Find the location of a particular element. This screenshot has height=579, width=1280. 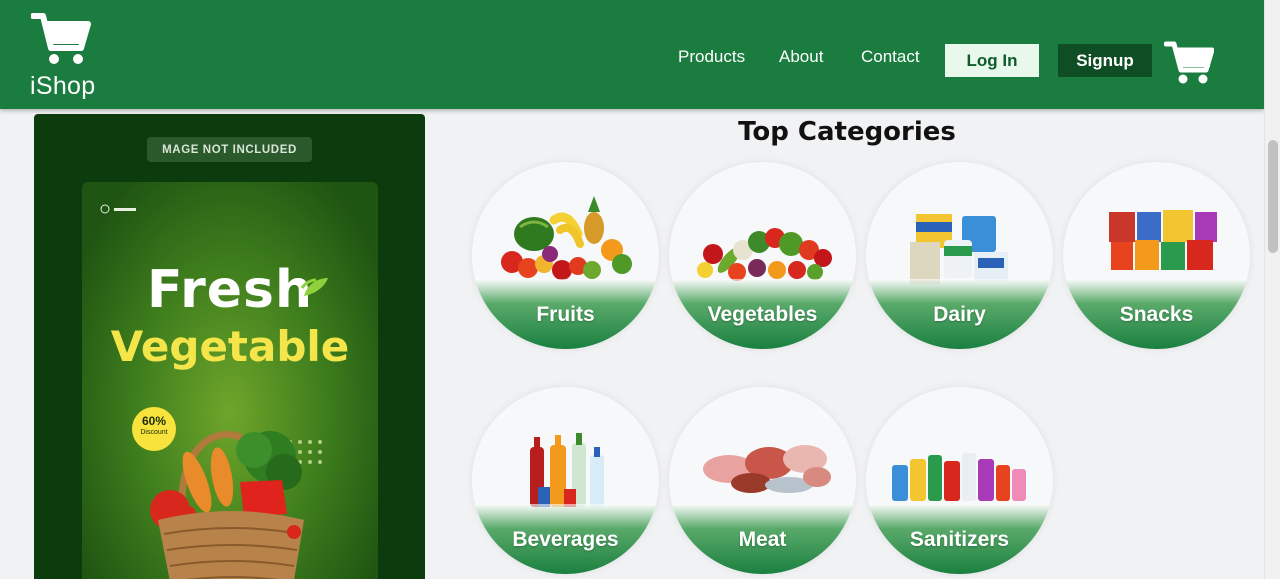

snacks-image is located at coordinates (1163, 240).